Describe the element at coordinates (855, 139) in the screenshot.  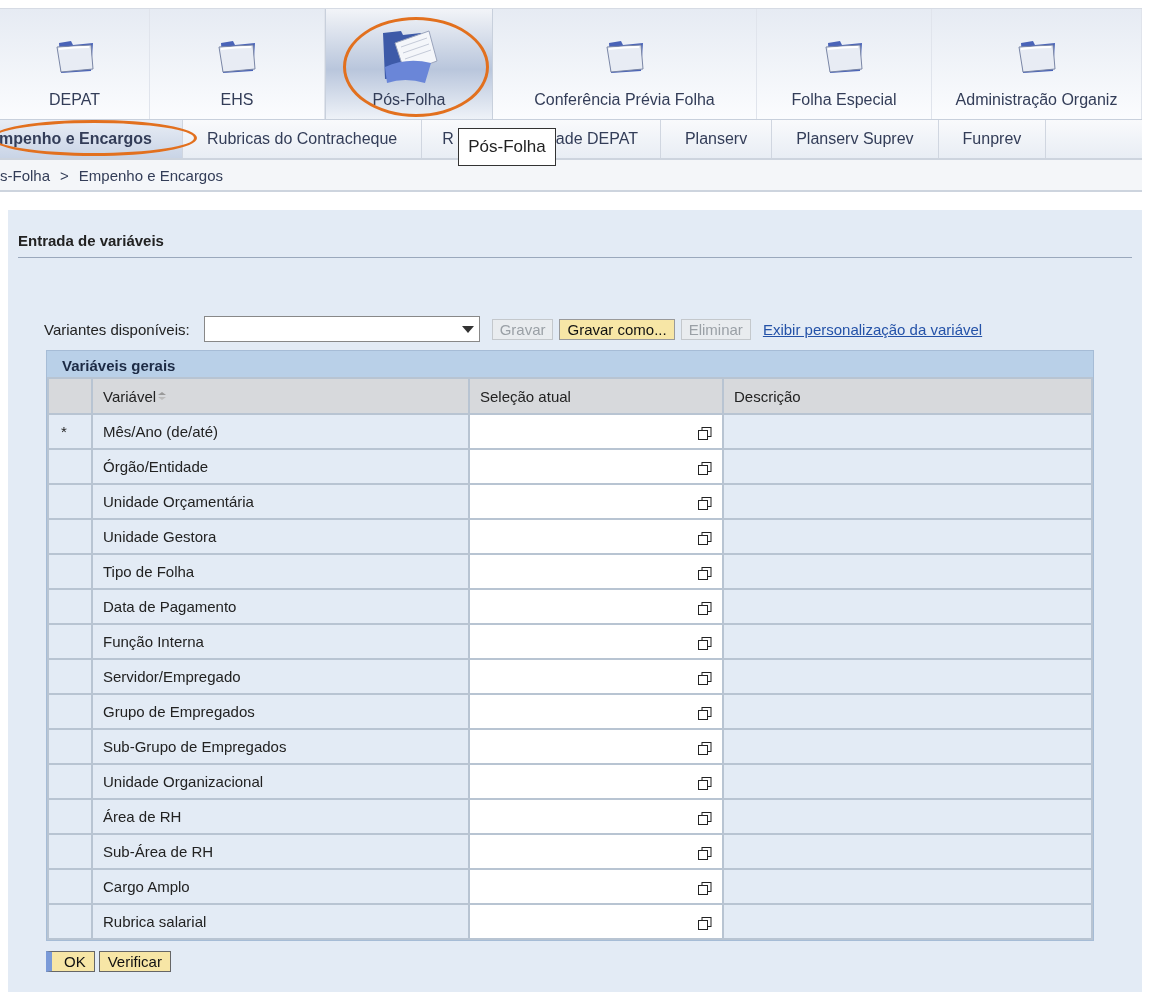
I see `subnav-tab: Planserv Suprev` at that location.